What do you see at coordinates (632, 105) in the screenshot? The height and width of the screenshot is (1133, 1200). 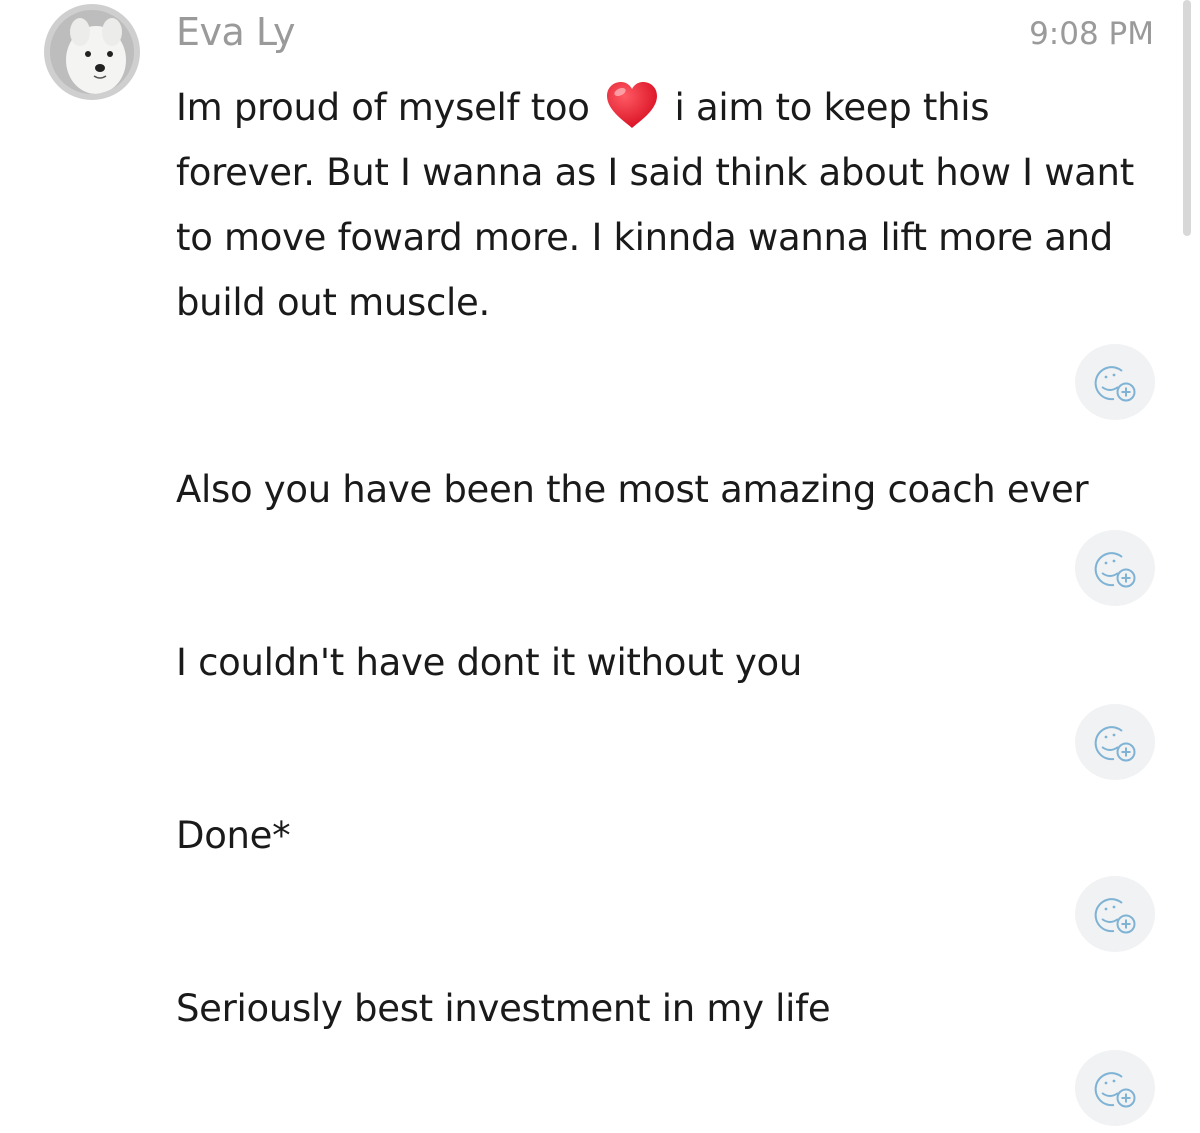 I see `heart-emoji-icon` at bounding box center [632, 105].